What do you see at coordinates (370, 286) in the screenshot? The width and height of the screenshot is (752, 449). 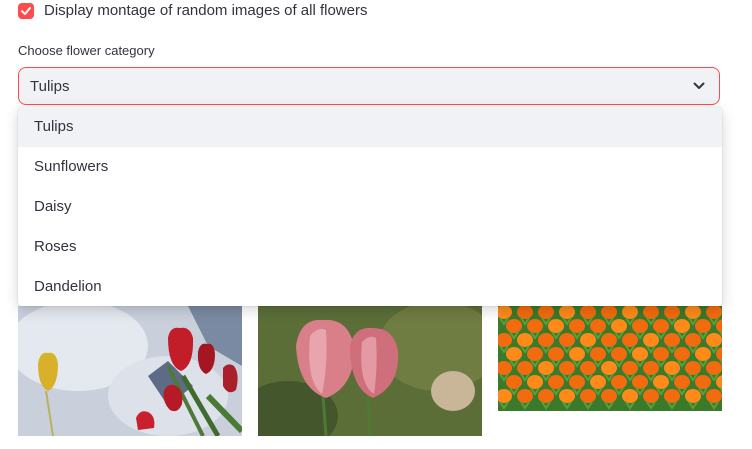 I see `option-dandelion: Dandelion` at bounding box center [370, 286].